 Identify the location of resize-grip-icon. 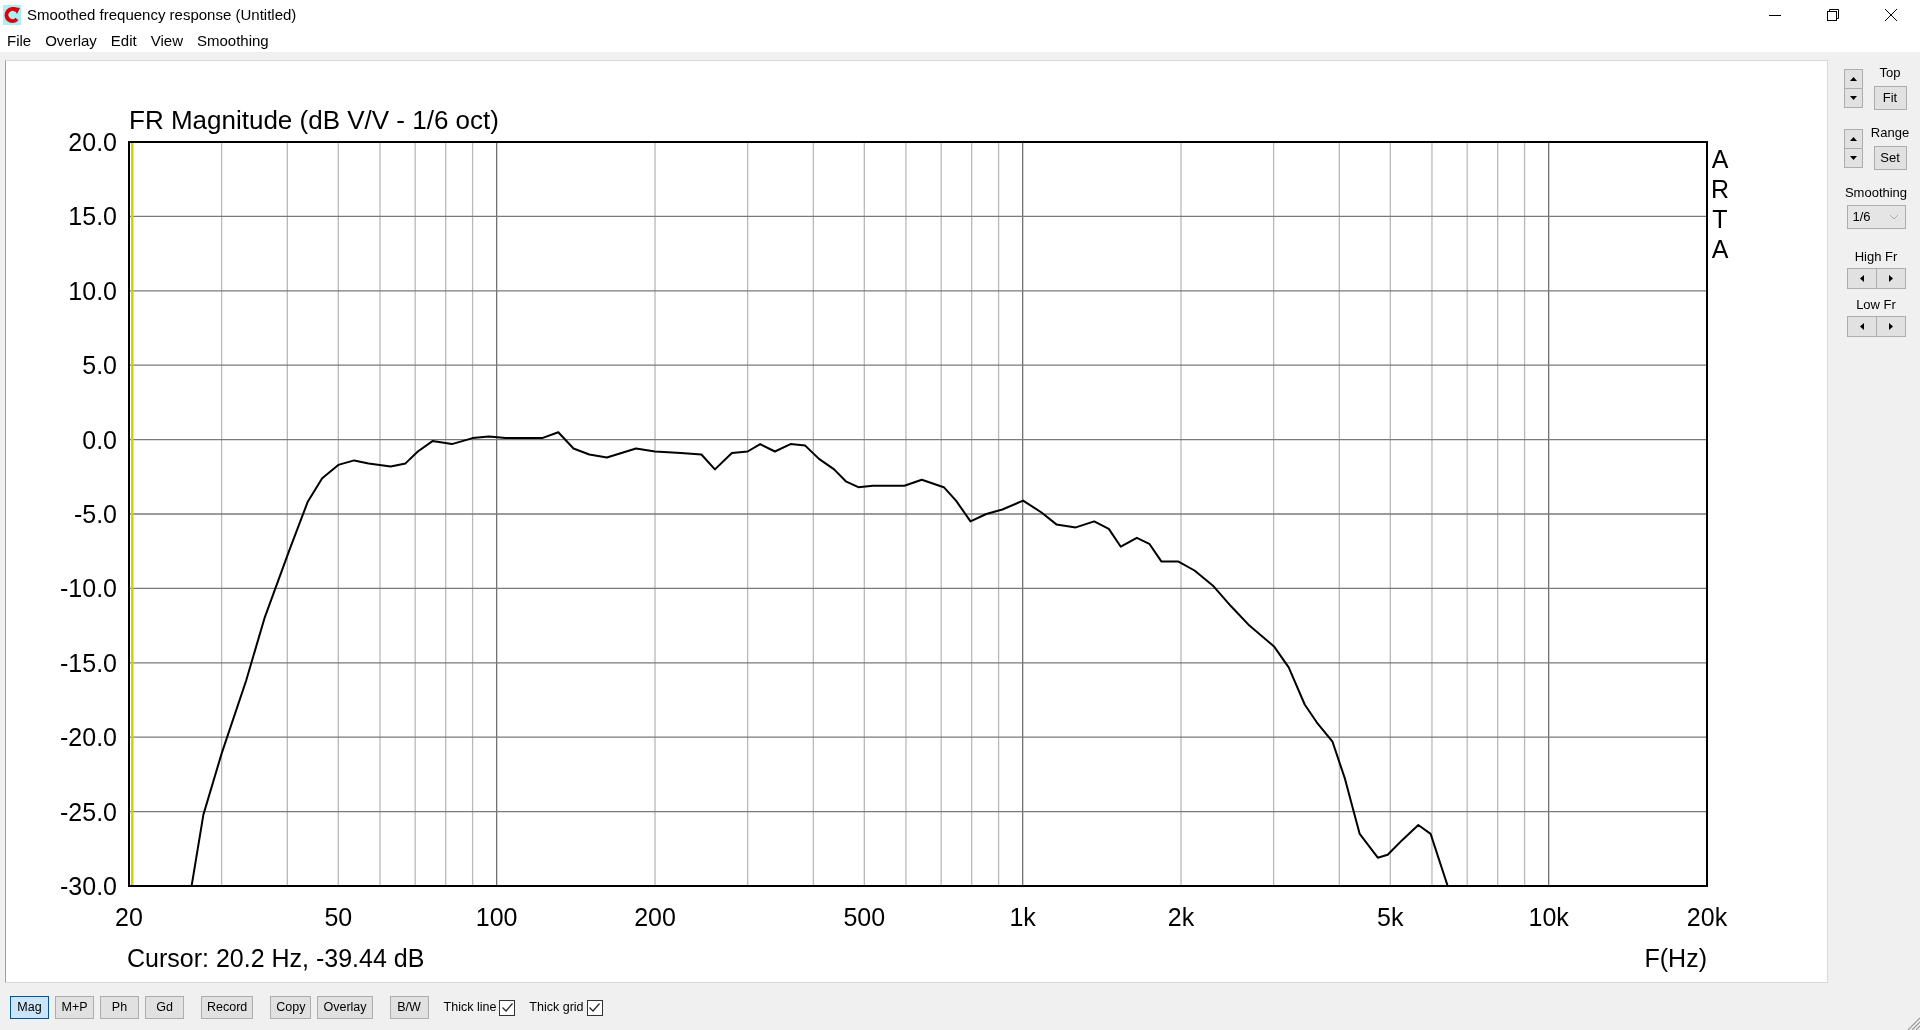
(1913, 1023).